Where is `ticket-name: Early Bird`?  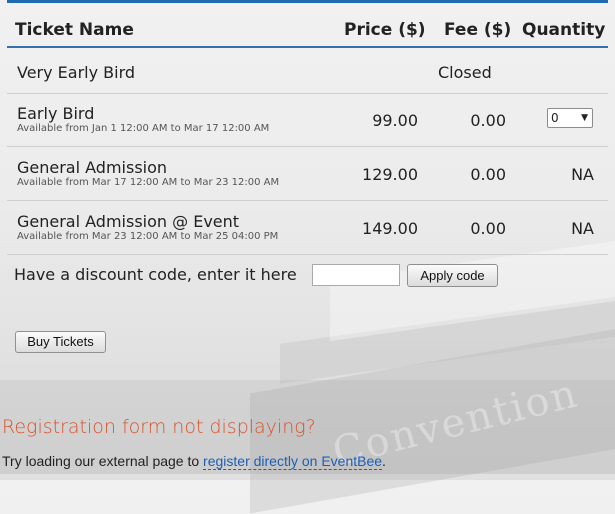
ticket-name: Early Bird is located at coordinates (56, 113).